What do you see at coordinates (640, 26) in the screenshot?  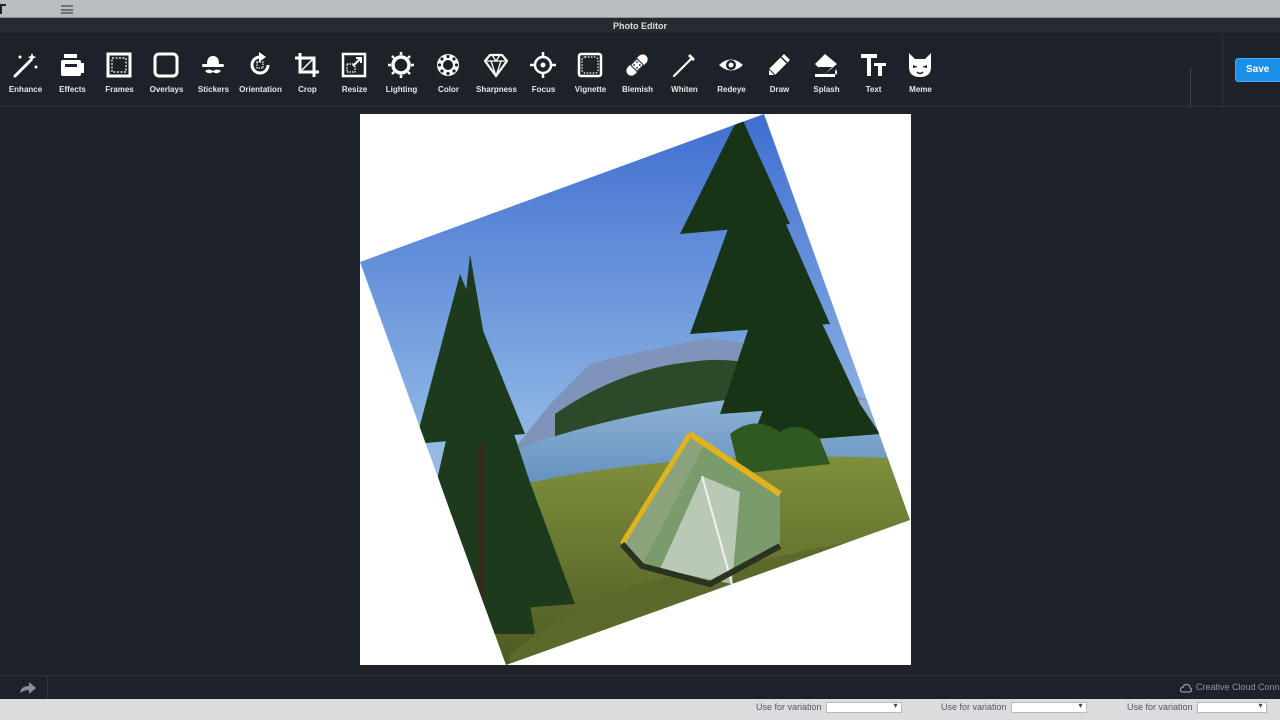 I see `window-title: Photo Editor` at bounding box center [640, 26].